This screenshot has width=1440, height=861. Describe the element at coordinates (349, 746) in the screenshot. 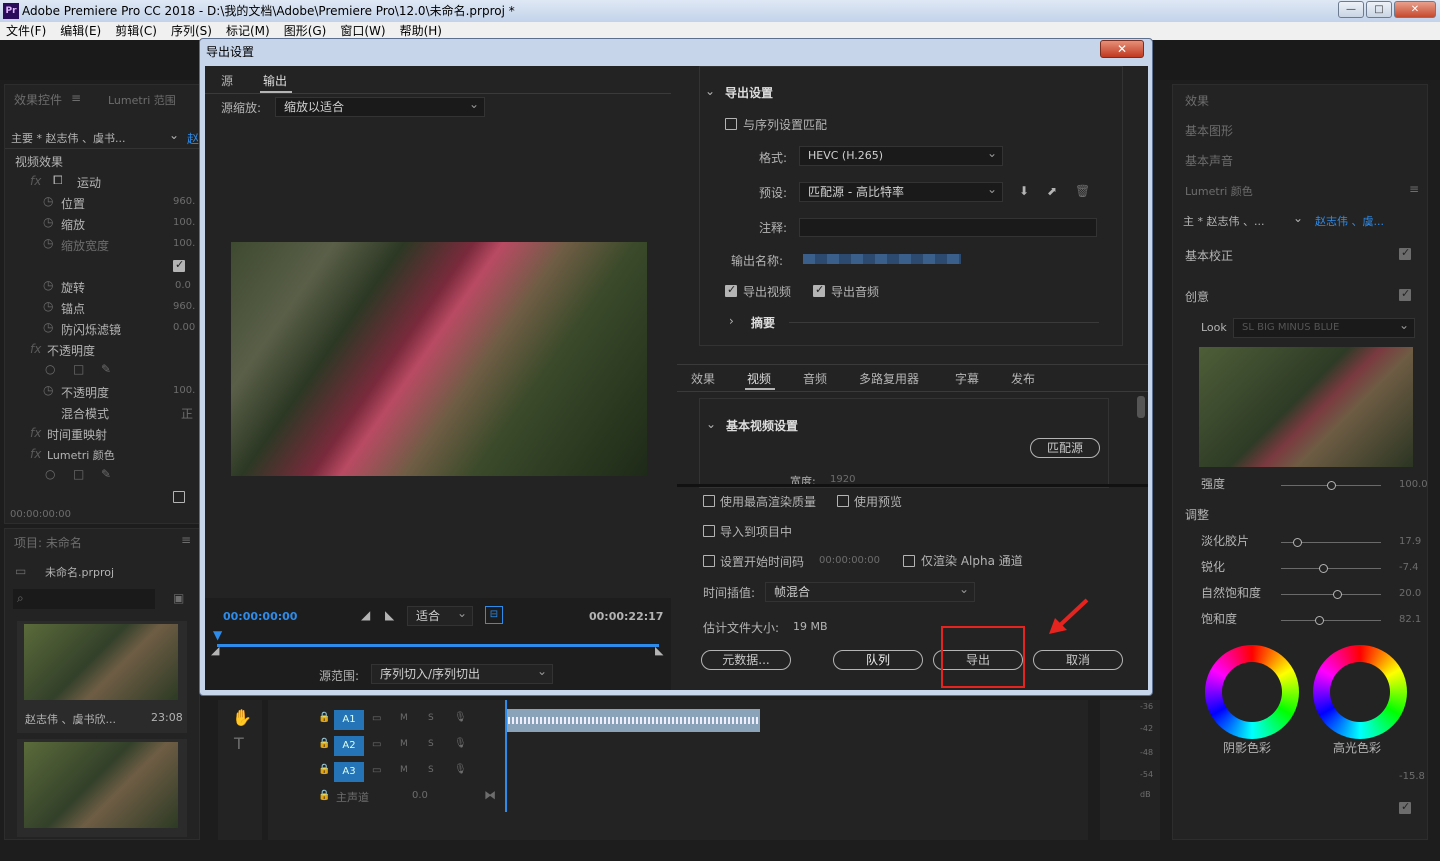

I see `track-target-a2: A2` at that location.